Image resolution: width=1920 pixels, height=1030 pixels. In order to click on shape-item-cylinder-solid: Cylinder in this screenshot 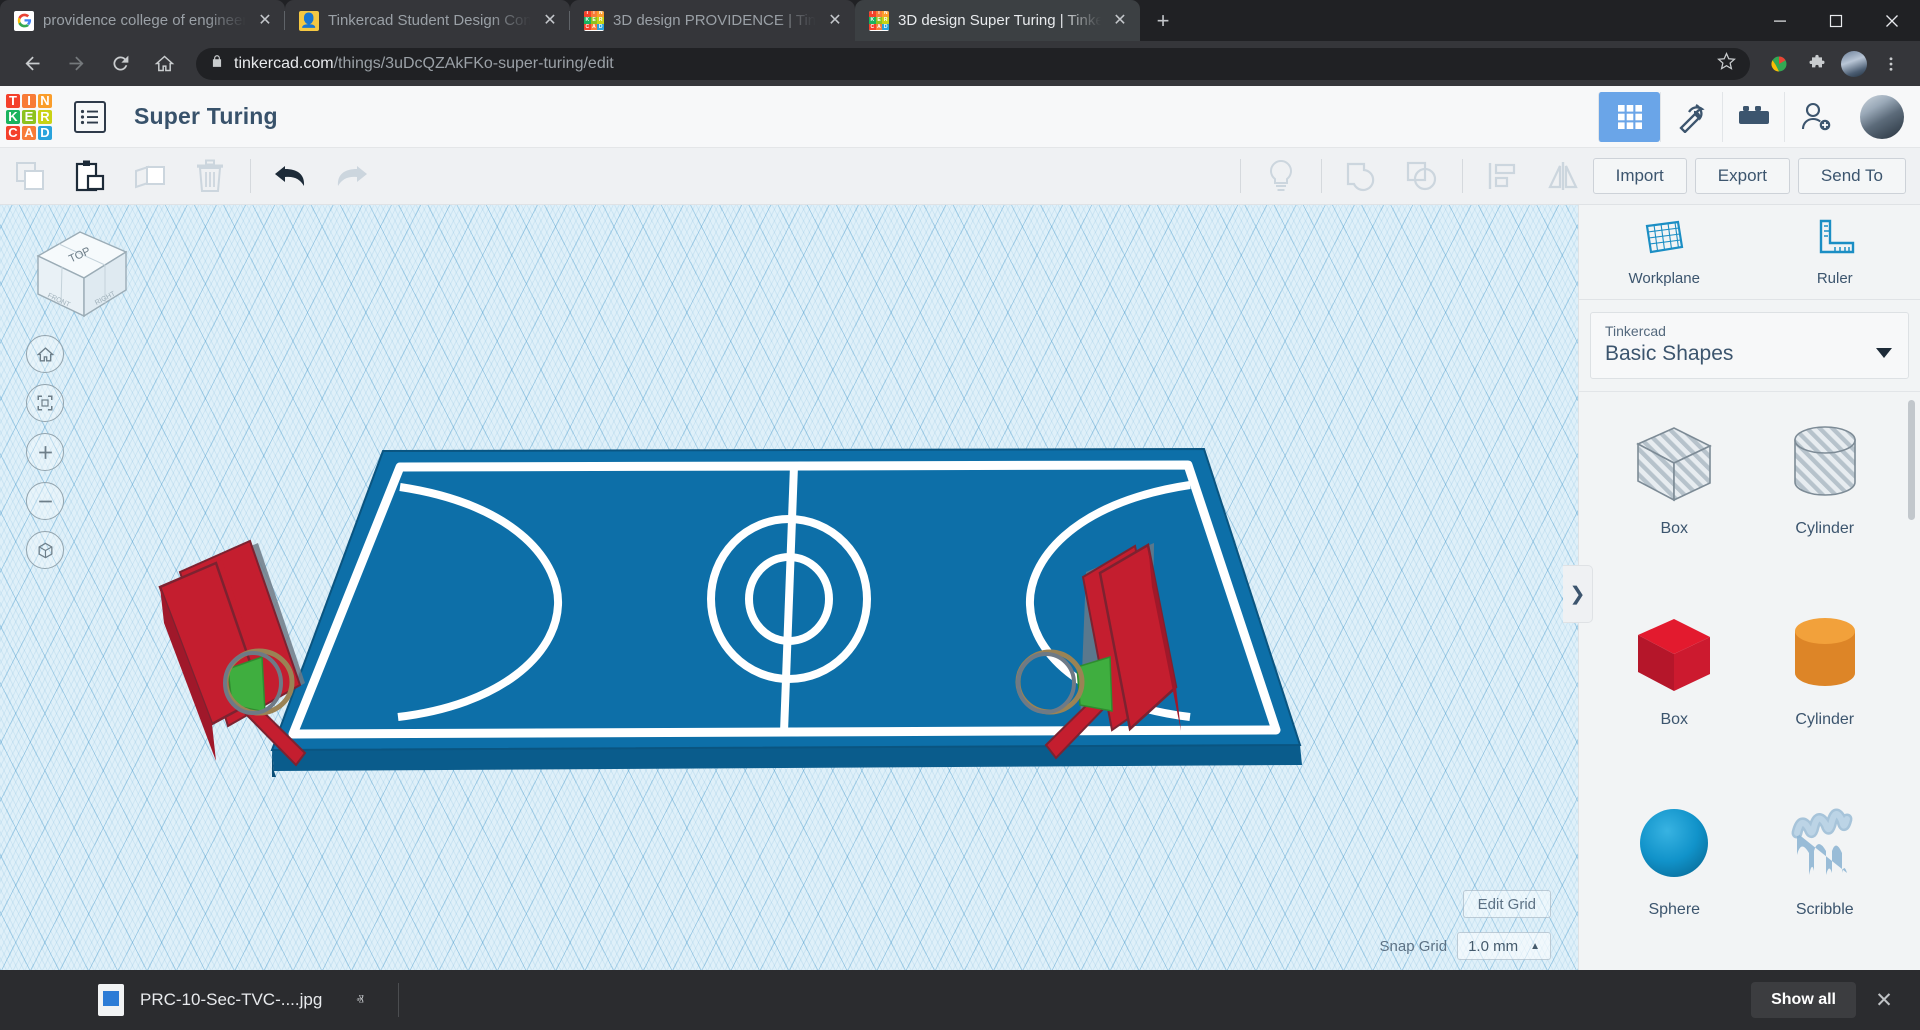, I will do `click(1825, 692)`.